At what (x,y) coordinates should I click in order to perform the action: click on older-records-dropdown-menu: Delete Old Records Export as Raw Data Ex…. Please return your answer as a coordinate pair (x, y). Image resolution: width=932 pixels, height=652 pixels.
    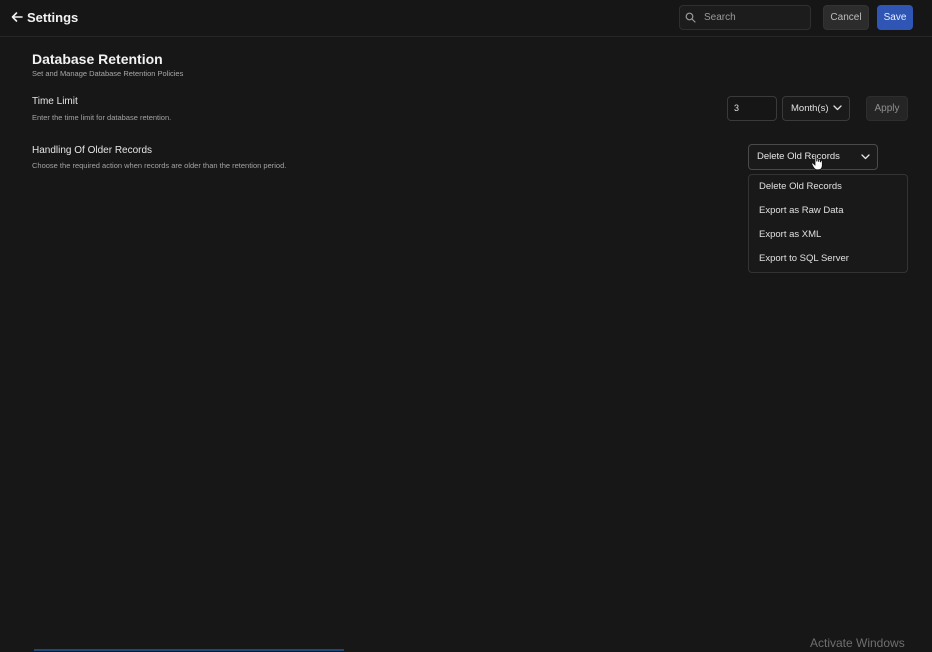
    Looking at the image, I should click on (828, 223).